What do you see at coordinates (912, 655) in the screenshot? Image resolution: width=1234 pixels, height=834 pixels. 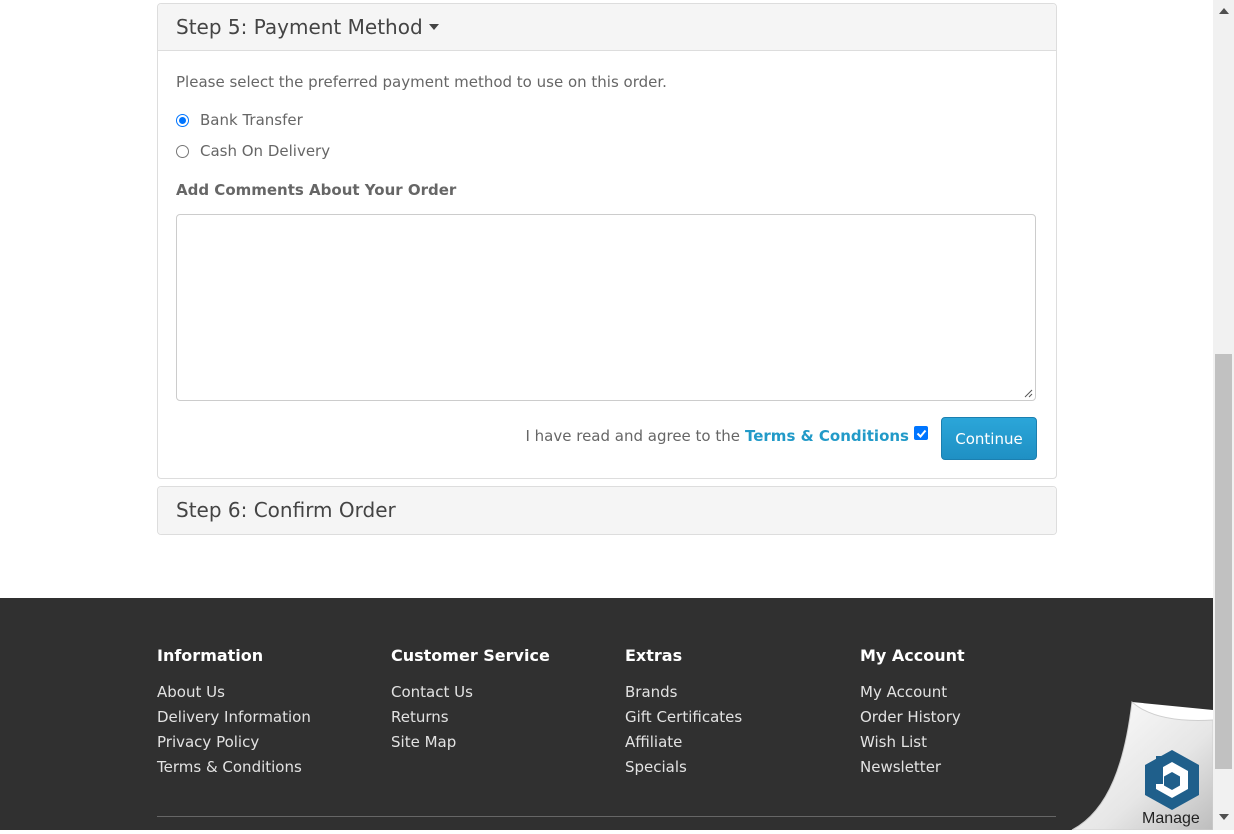 I see `footer-heading: My Account` at bounding box center [912, 655].